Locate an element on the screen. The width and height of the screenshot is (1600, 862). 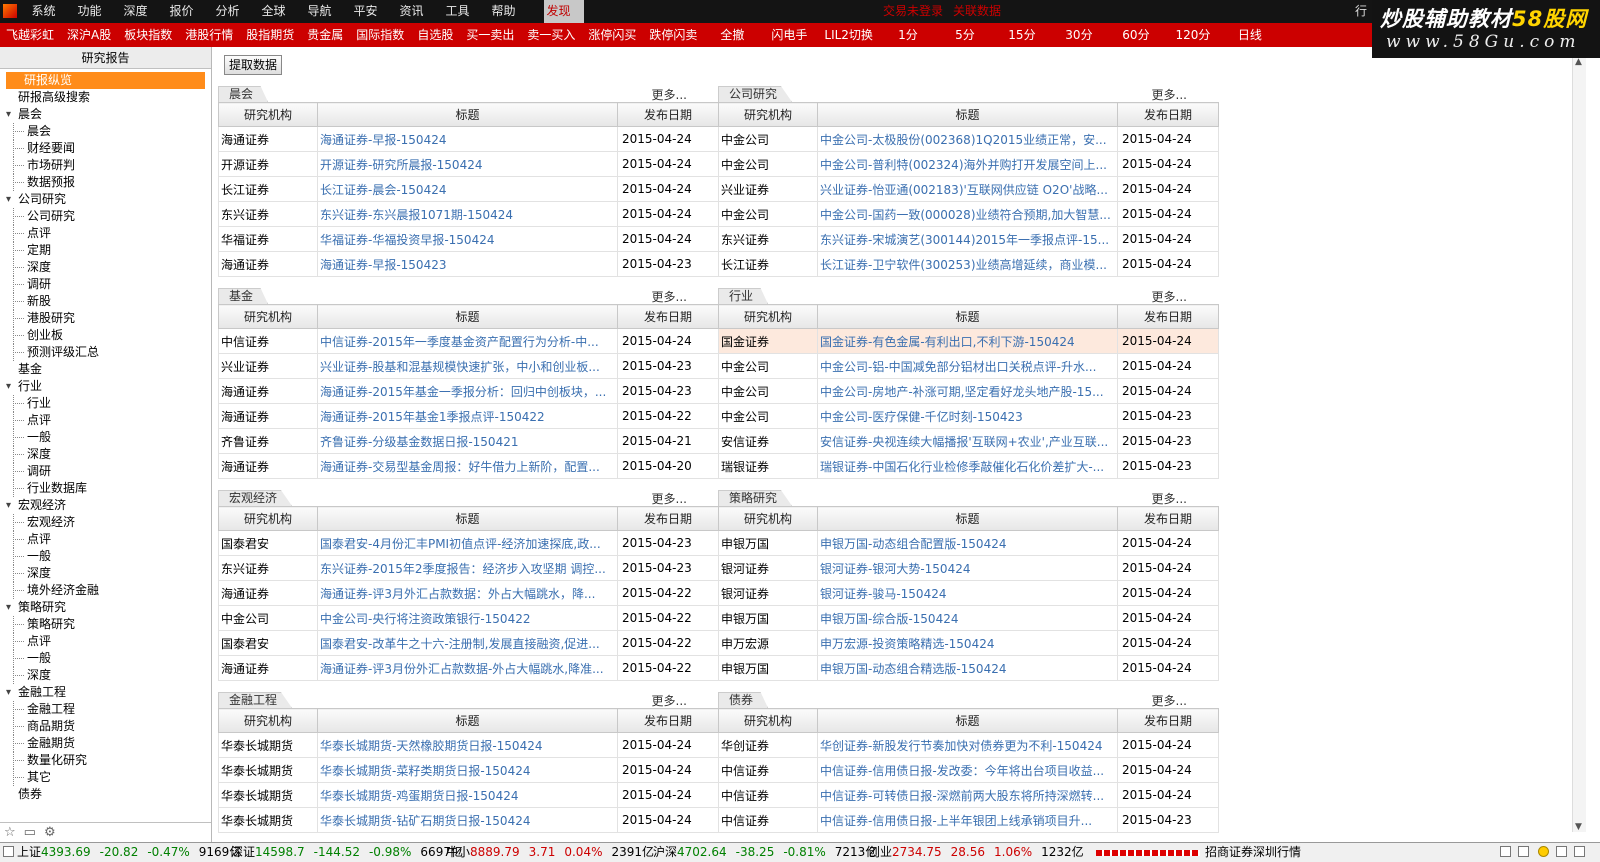
report-title-link: 银河证券-骏马-150424 is located at coordinates (967, 593).